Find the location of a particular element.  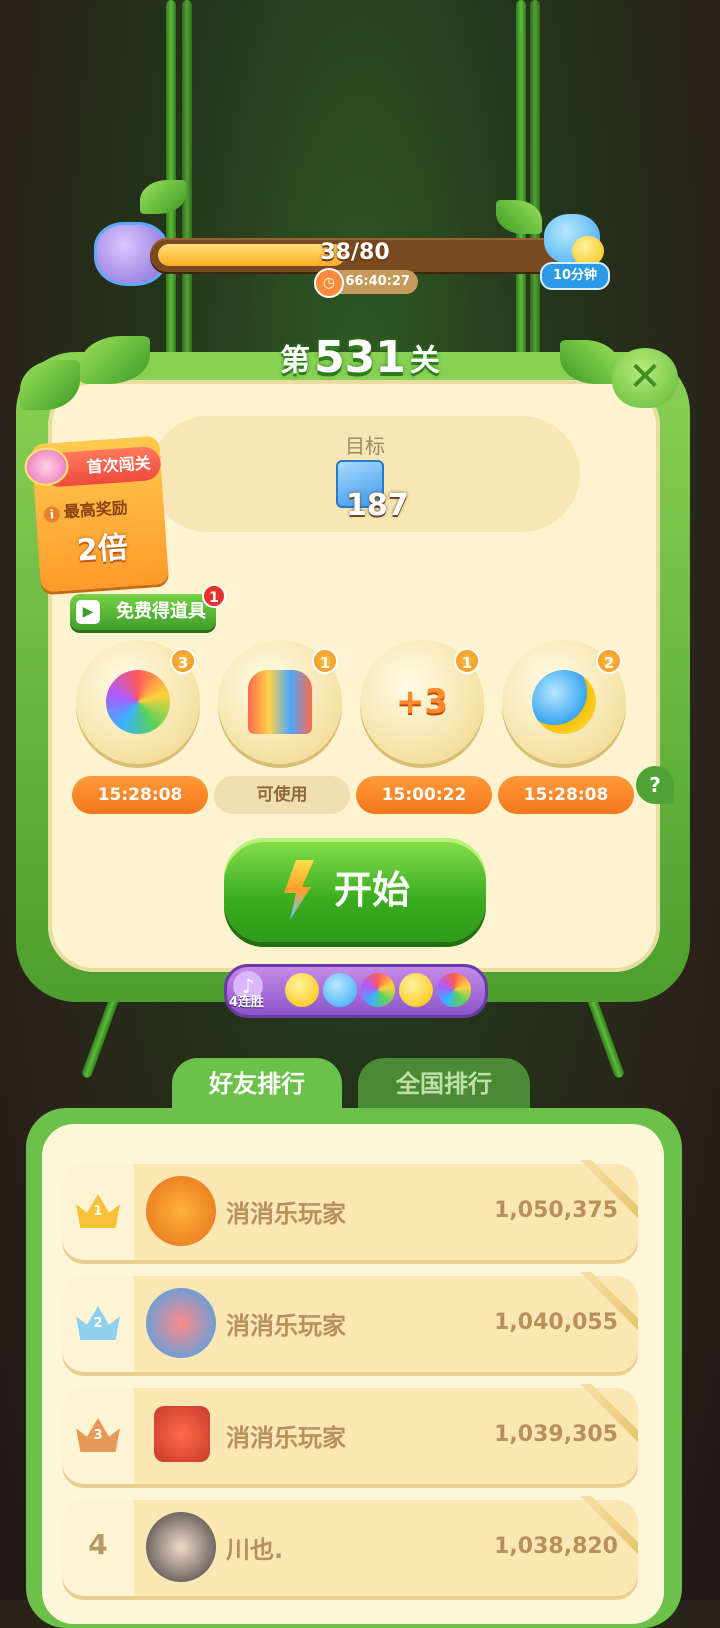

player-score: 1,038,820 is located at coordinates (556, 1546).